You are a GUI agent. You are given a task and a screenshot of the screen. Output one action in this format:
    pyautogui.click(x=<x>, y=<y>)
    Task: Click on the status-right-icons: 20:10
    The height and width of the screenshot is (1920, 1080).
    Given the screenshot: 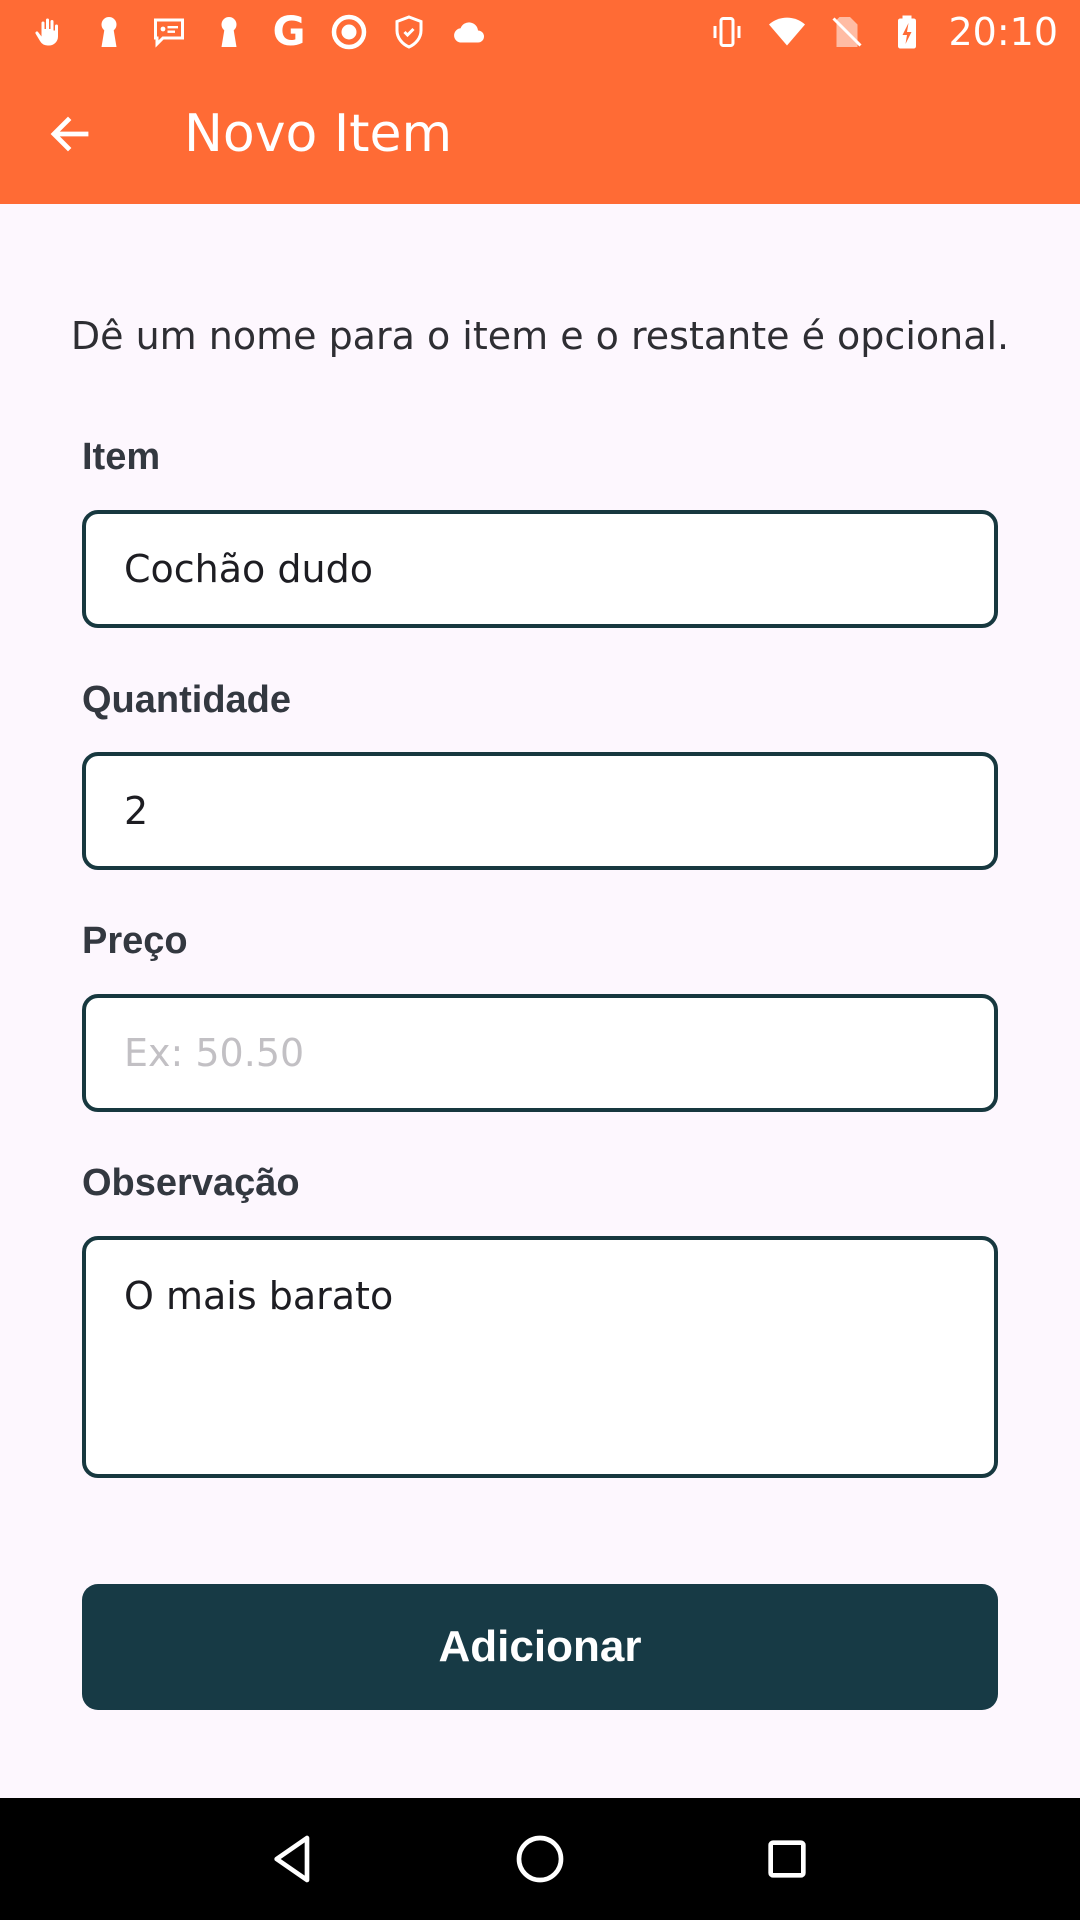 What is the action you would take?
    pyautogui.click(x=883, y=32)
    